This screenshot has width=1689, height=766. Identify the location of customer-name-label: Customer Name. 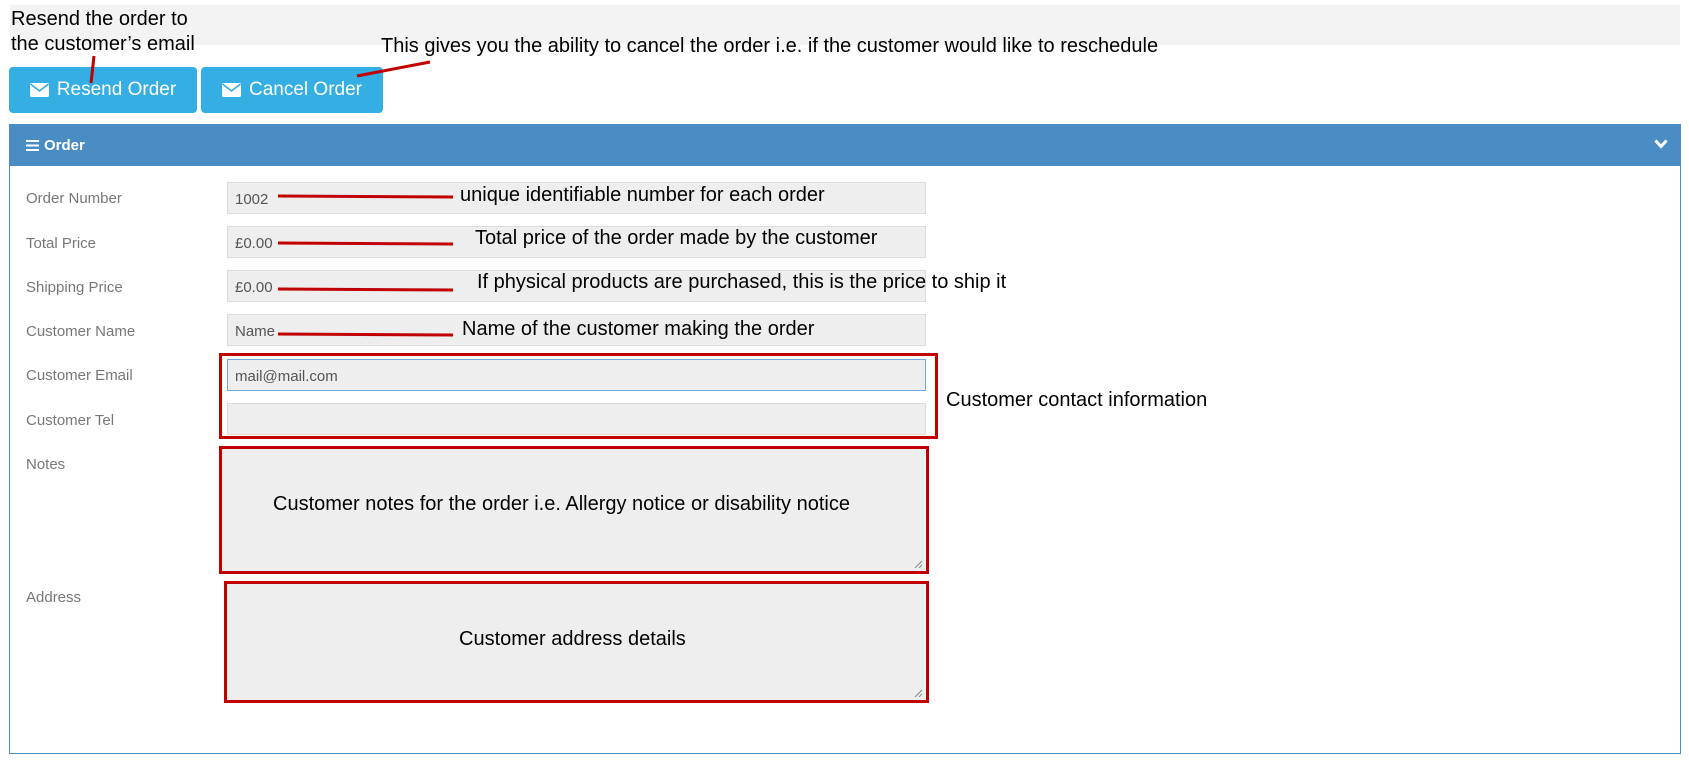
(81, 331).